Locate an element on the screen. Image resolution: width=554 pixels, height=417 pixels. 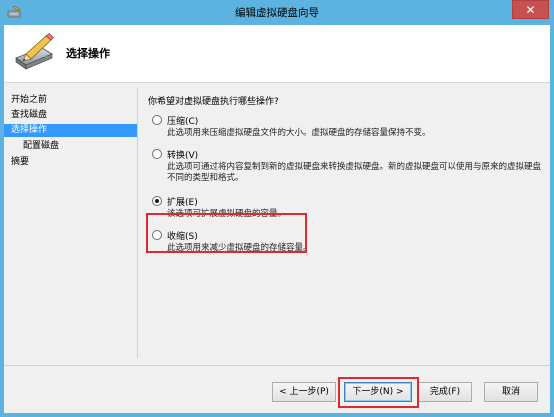
finish-button: 完成(F) is located at coordinates (445, 392).